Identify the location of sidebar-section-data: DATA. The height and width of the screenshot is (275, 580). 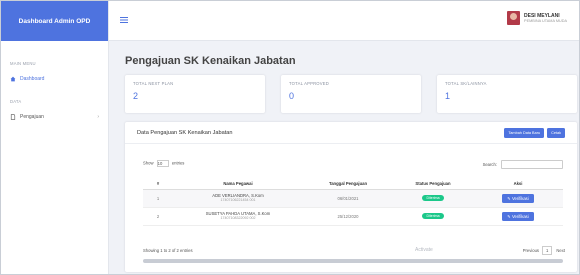
(16, 101).